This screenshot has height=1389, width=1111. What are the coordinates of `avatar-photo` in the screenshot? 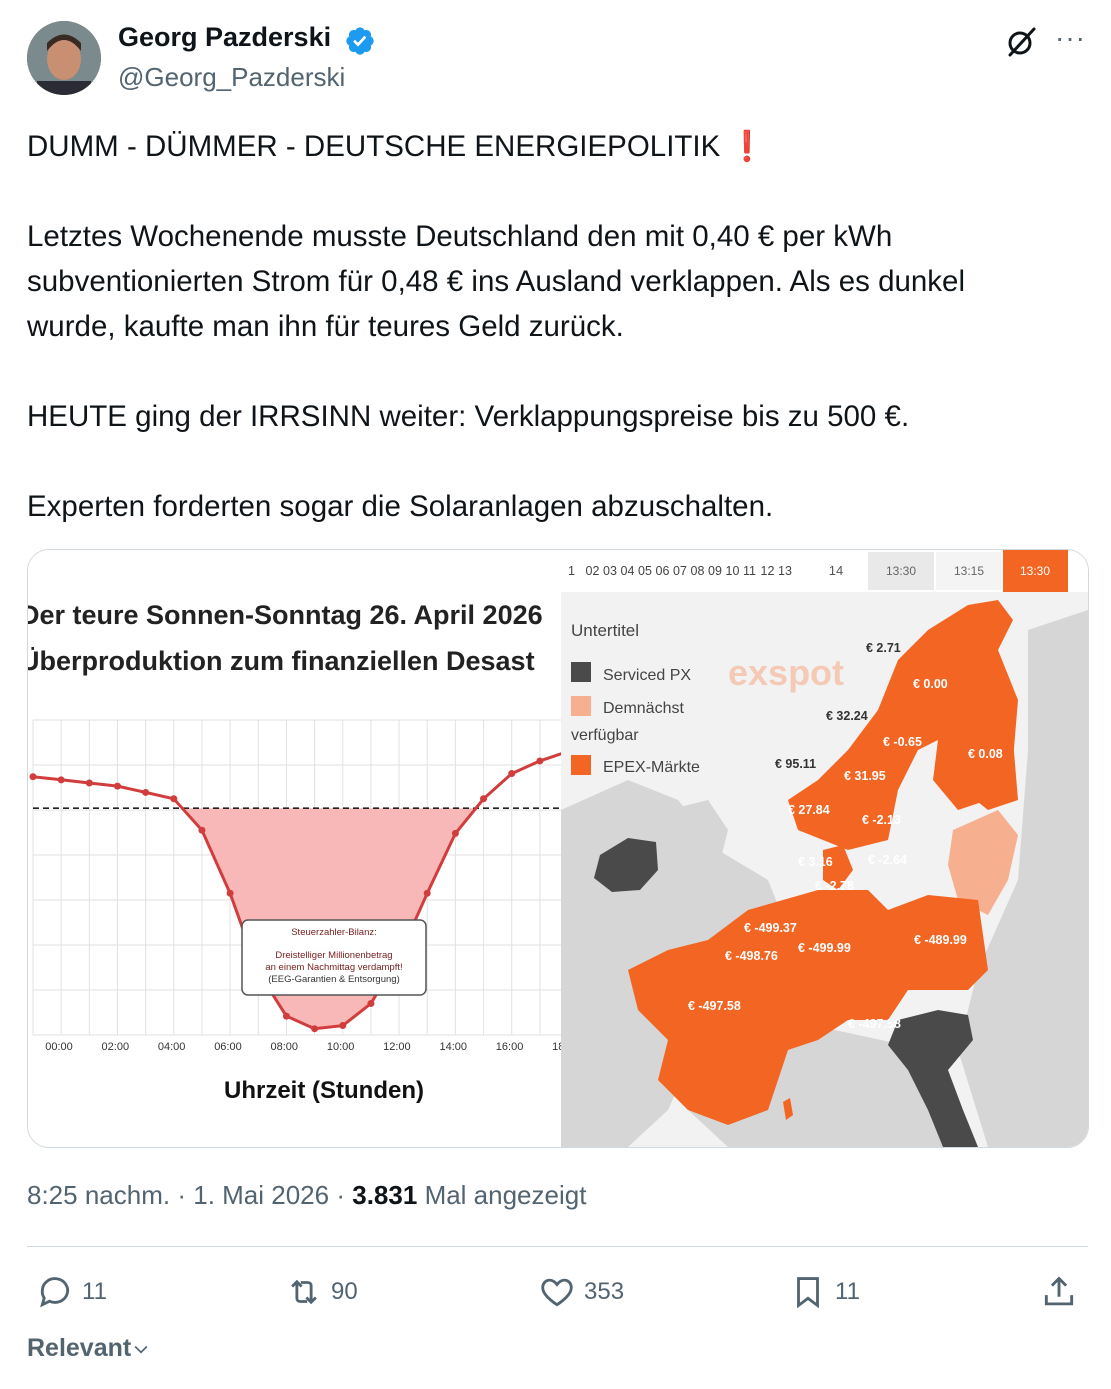 It's located at (64, 58).